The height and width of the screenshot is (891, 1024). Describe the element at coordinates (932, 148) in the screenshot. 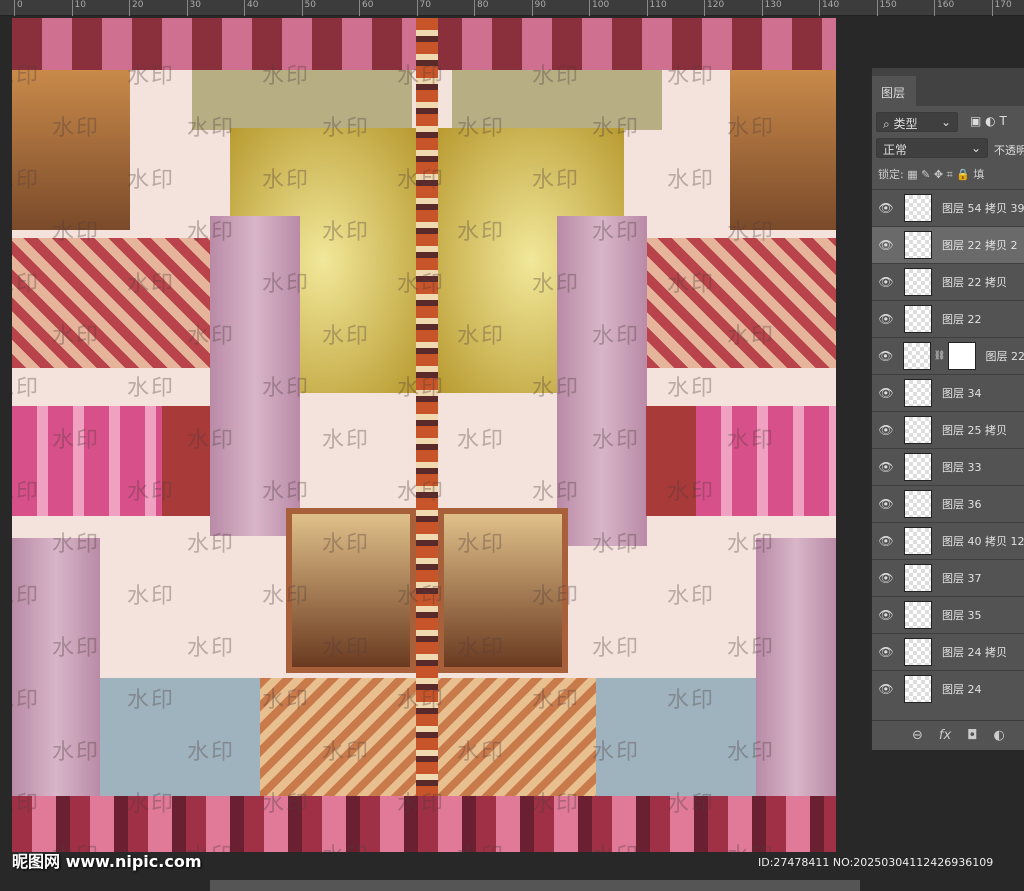

I see `blend-mode-select: 正常 ⌄` at that location.